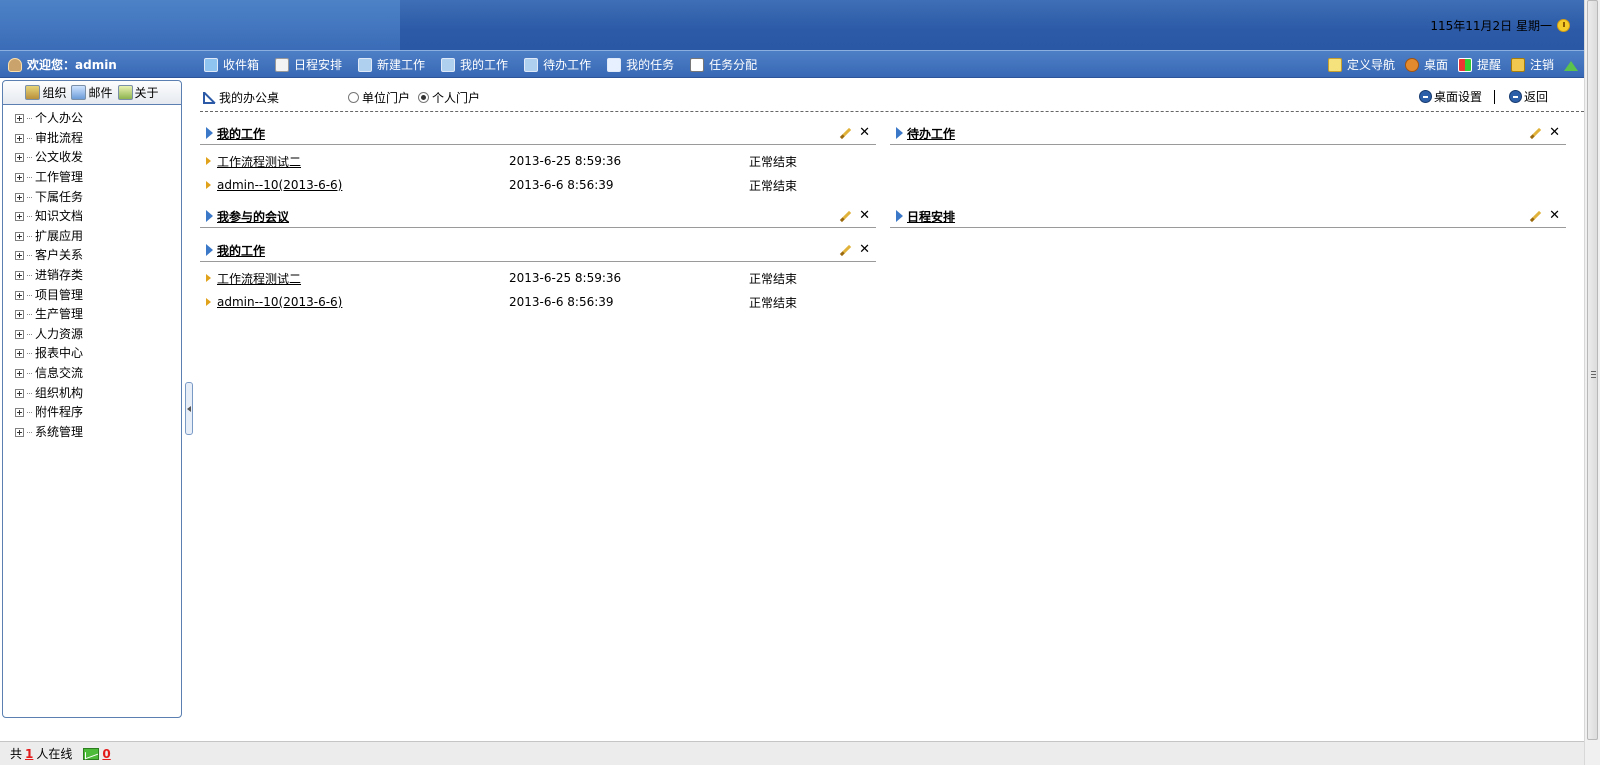 Image resolution: width=1600 pixels, height=765 pixels. What do you see at coordinates (98, 139) in the screenshot?
I see `sidebar-item-approval: 审批流程` at bounding box center [98, 139].